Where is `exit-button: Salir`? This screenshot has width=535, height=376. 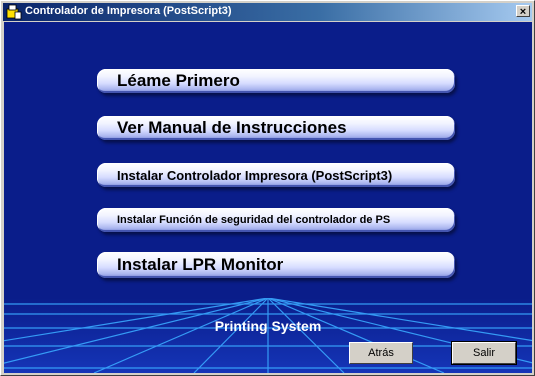
exit-button: Salir is located at coordinates (484, 353).